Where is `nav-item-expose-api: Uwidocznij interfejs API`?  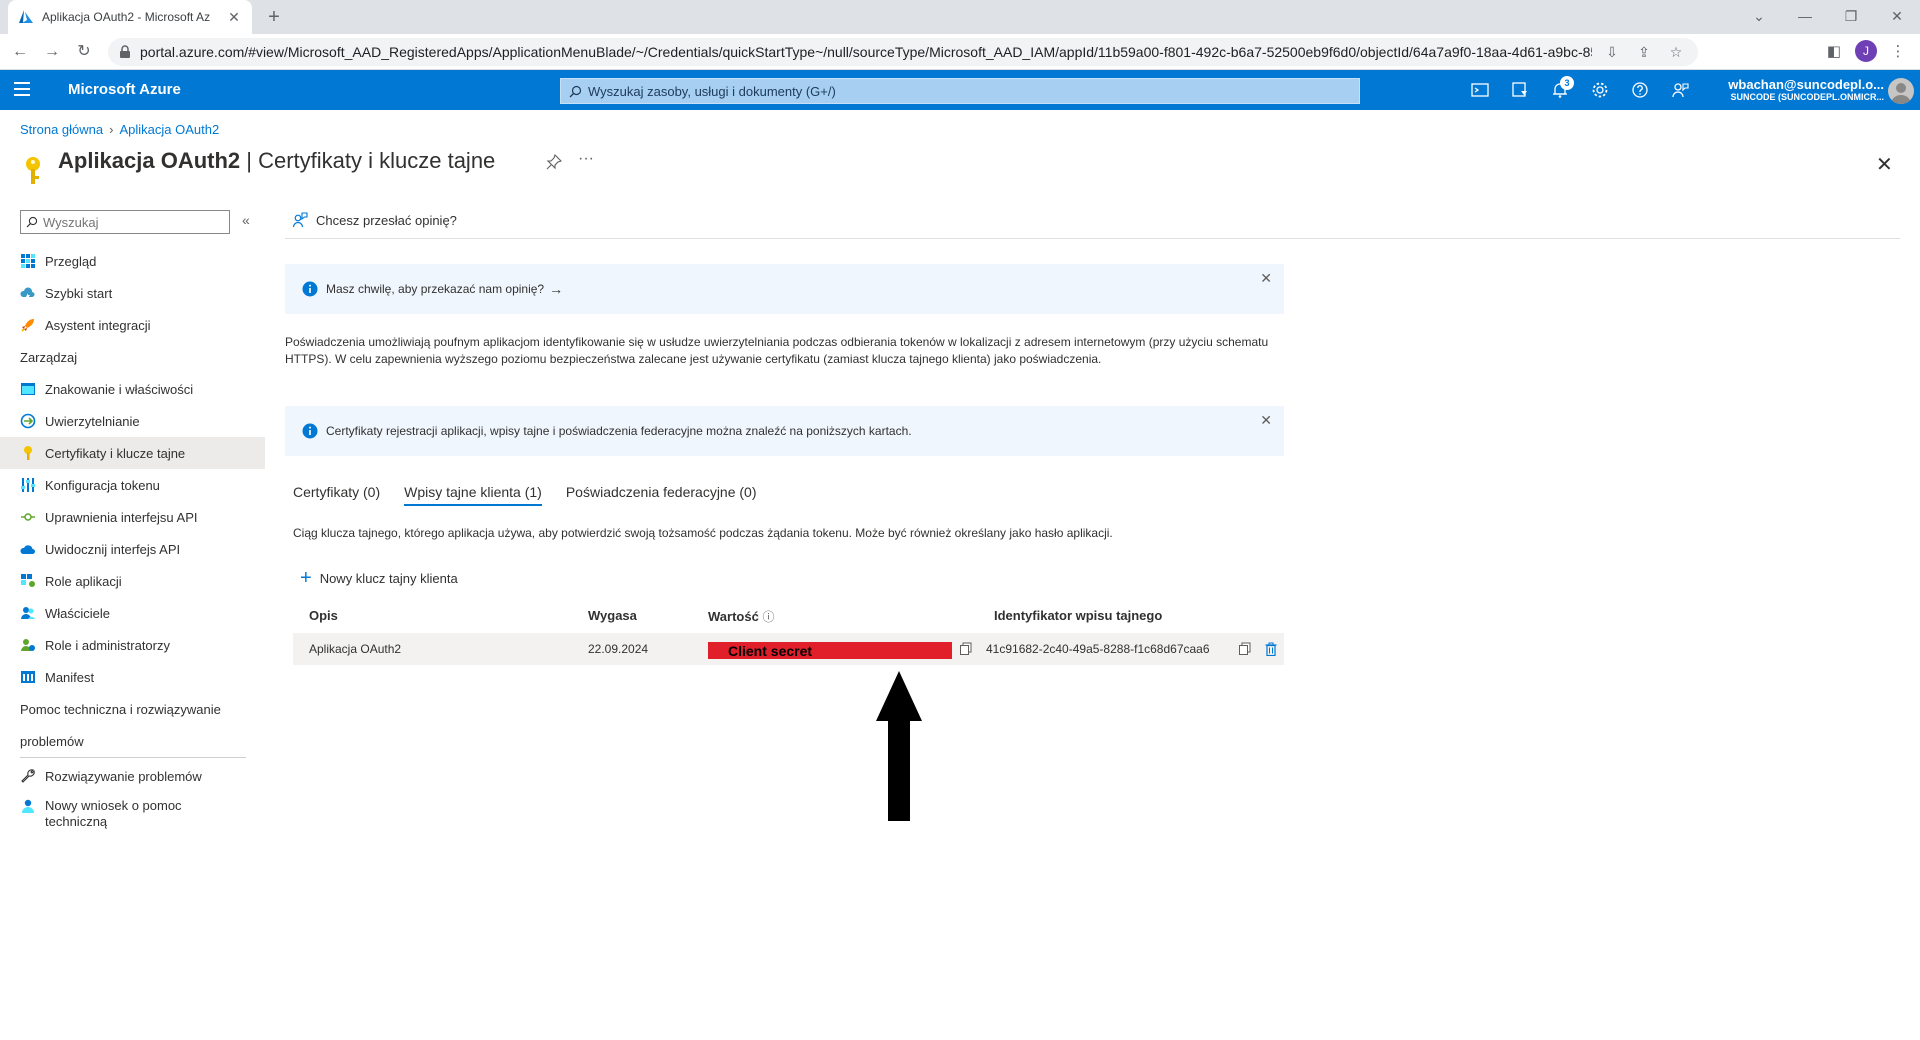
nav-item-expose-api: Uwidocznij interfejs API is located at coordinates (132, 549).